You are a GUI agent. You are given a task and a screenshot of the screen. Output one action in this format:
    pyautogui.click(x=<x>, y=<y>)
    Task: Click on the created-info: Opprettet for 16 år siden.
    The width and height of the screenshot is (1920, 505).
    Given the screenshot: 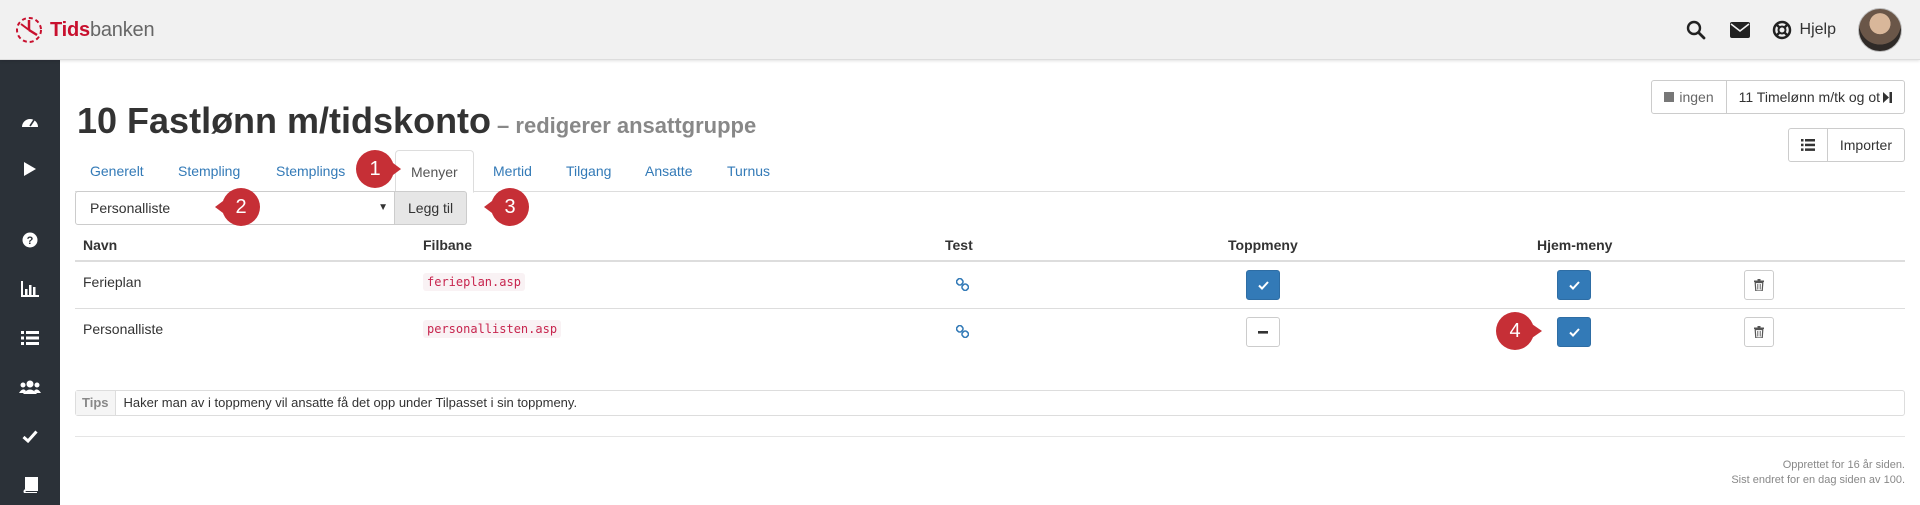 What is the action you would take?
    pyautogui.click(x=1843, y=465)
    